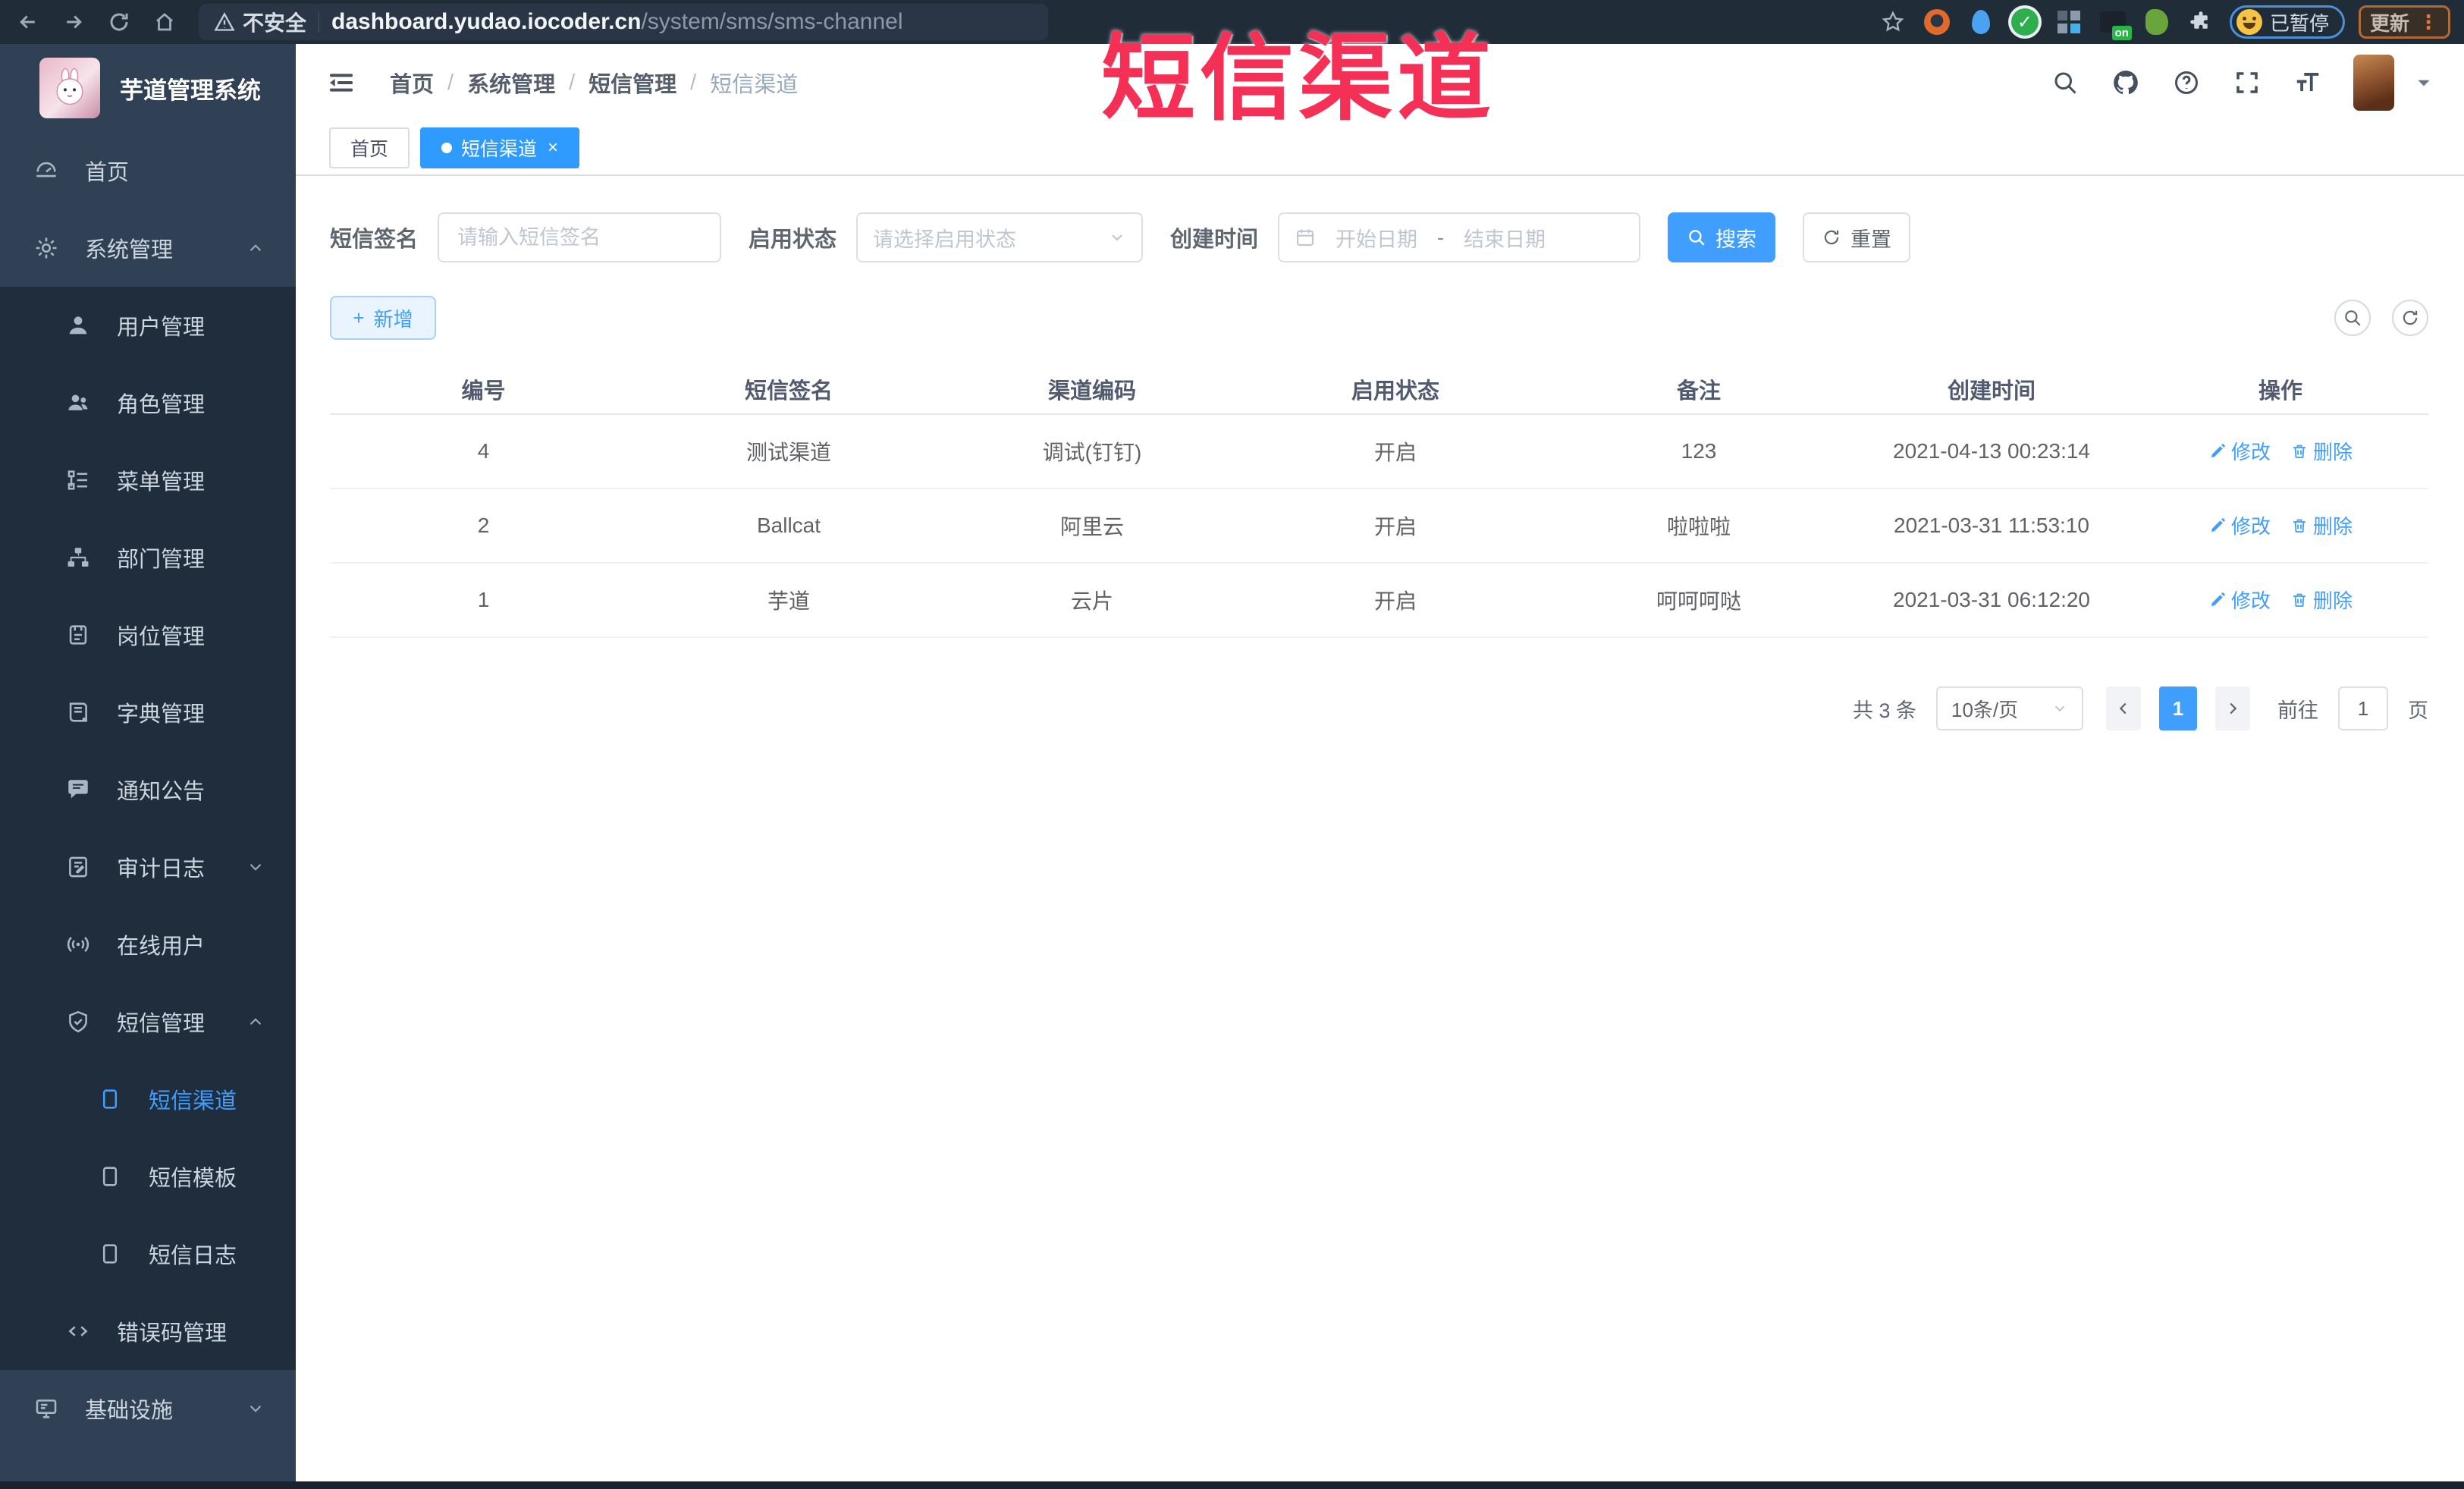 Image resolution: width=2464 pixels, height=1489 pixels. Describe the element at coordinates (78, 1331) in the screenshot. I see `code-icon` at that location.